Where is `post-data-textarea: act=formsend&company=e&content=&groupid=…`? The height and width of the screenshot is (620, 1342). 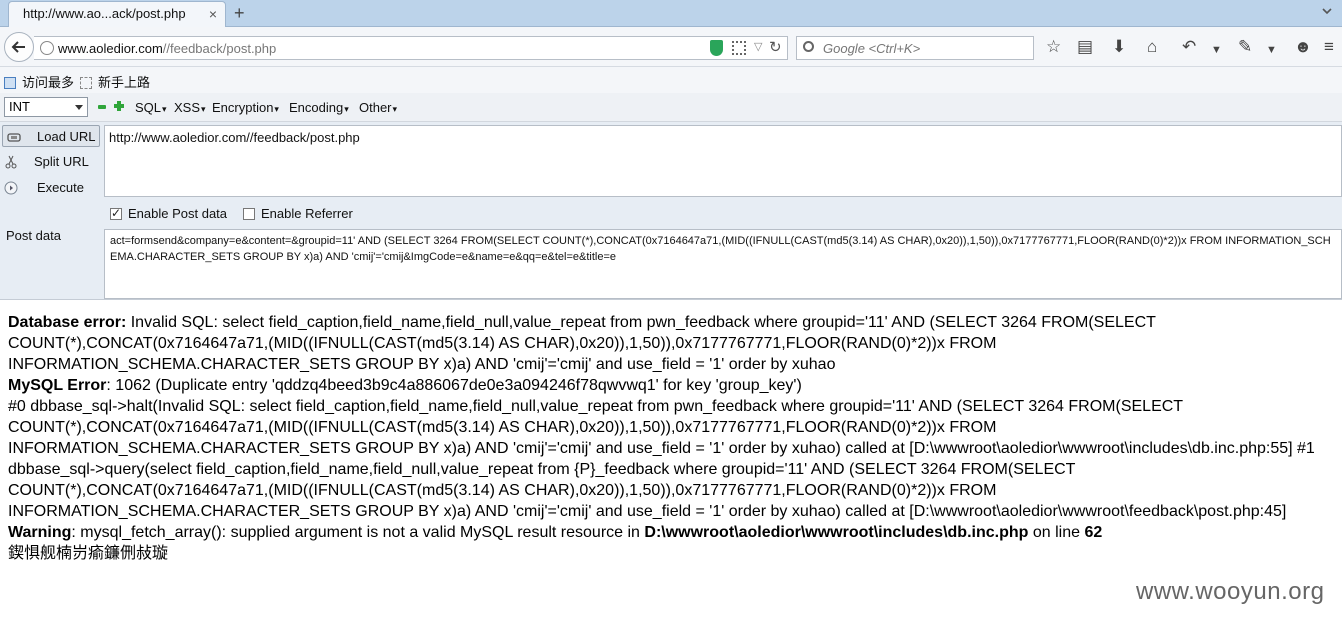 post-data-textarea: act=formsend&company=e&content=&groupid=… is located at coordinates (723, 264).